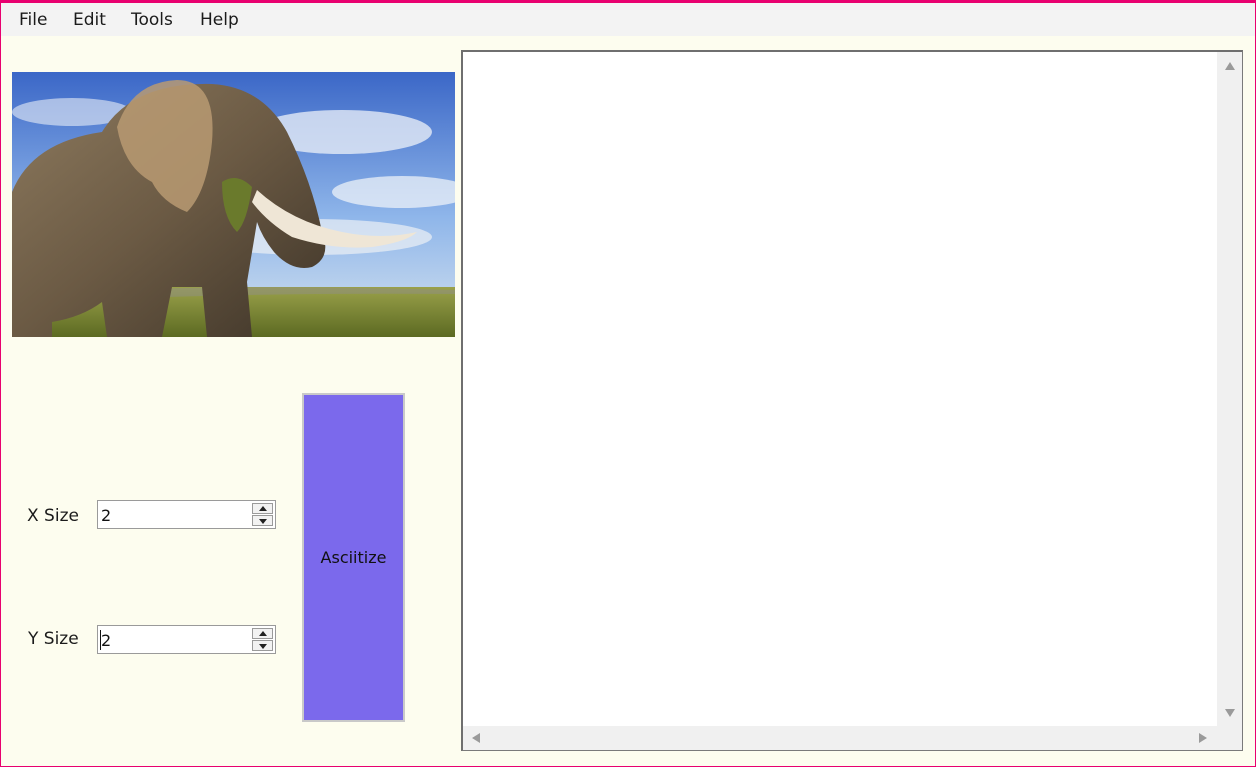  Describe the element at coordinates (106, 640) in the screenshot. I see `y-size-value: 2` at that location.